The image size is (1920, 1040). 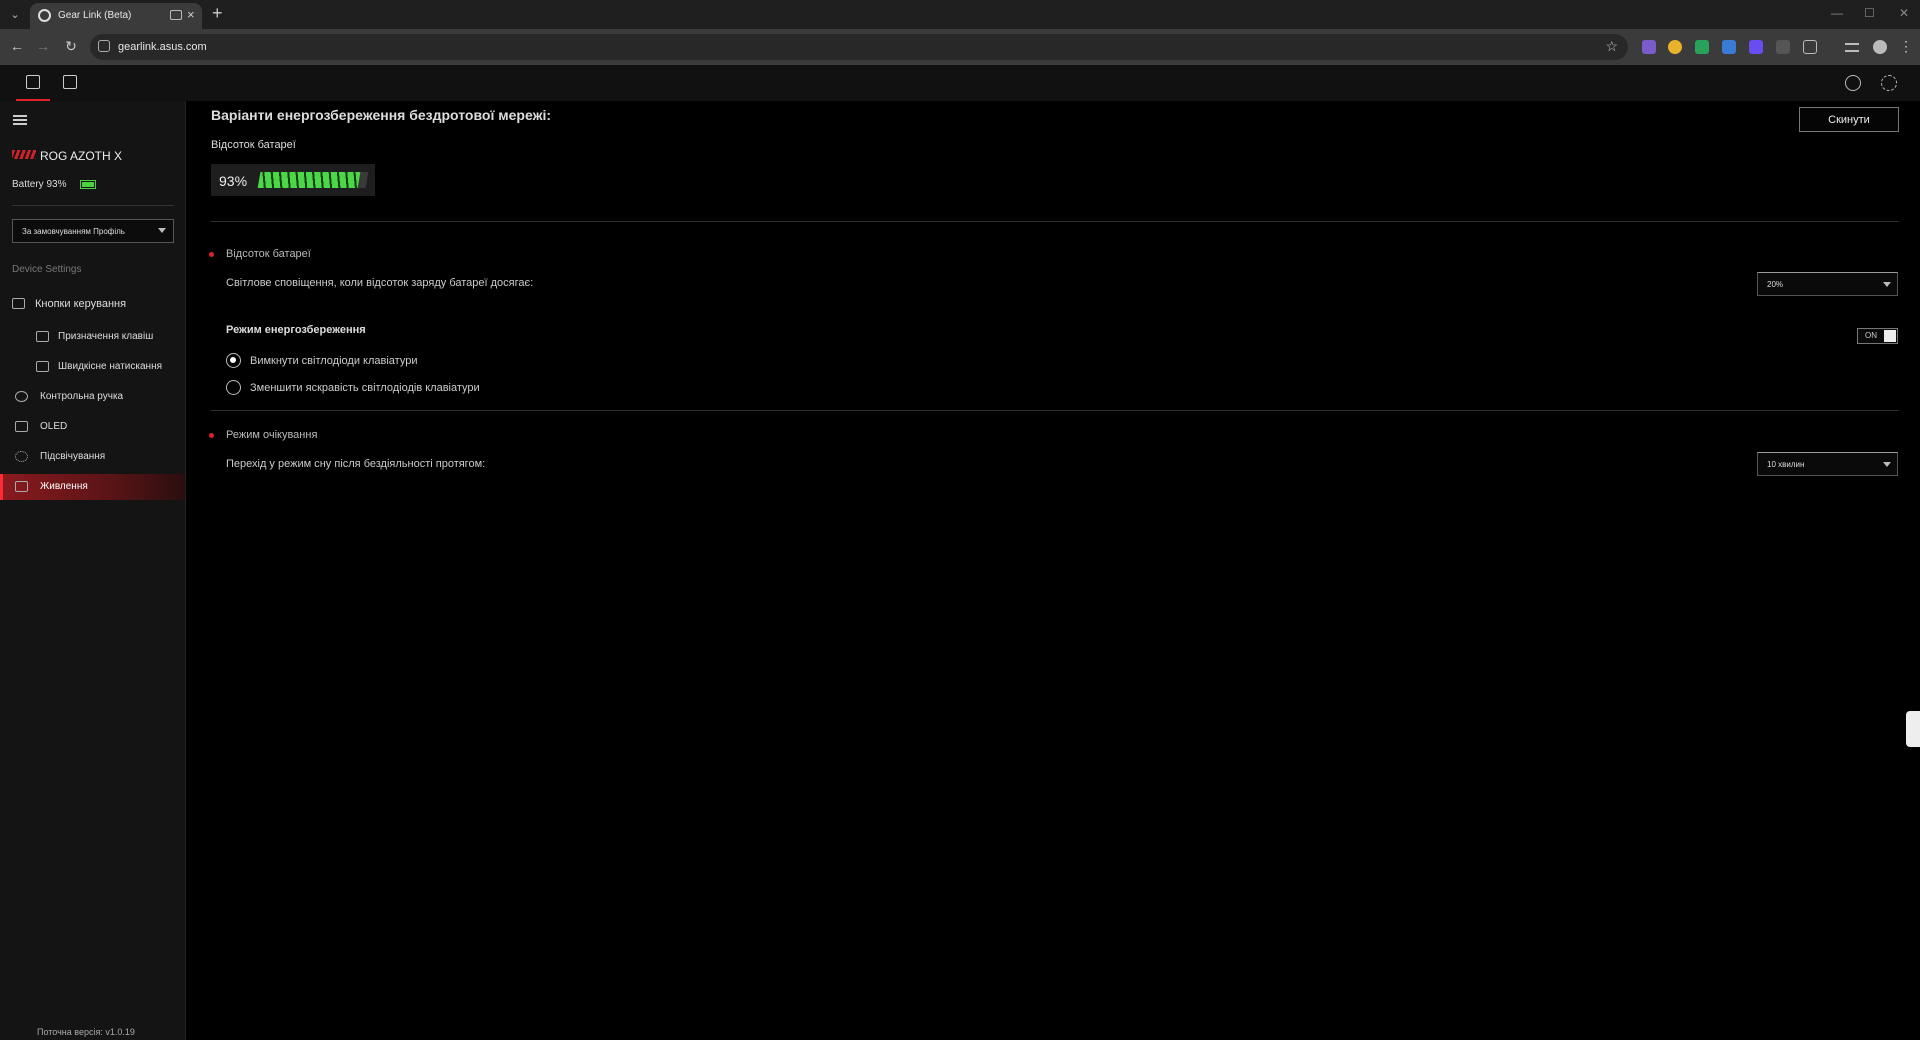 I want to click on battery-alert-heading: Відсоток батареї, so click(x=268, y=254).